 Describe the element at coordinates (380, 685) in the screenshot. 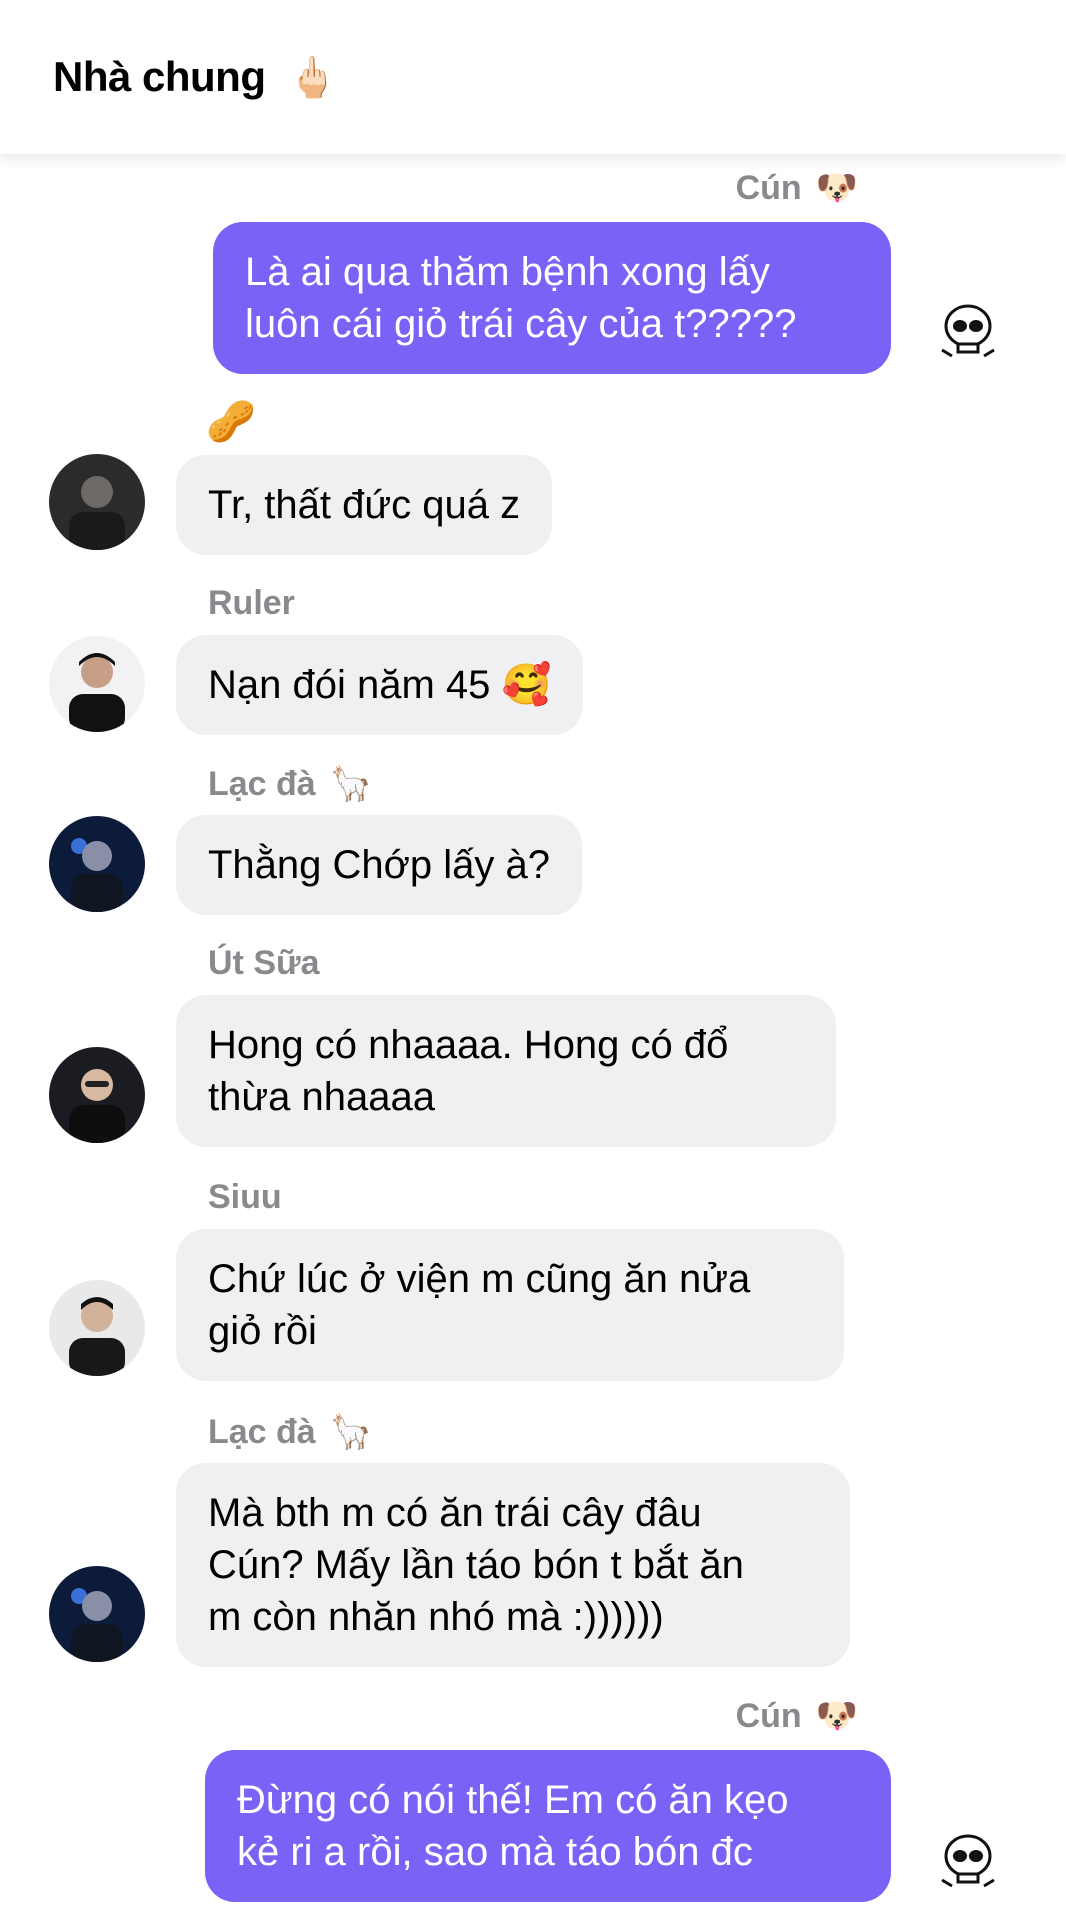

I see `message-bubble-incoming: Nạn đói năm 45 🥰` at that location.